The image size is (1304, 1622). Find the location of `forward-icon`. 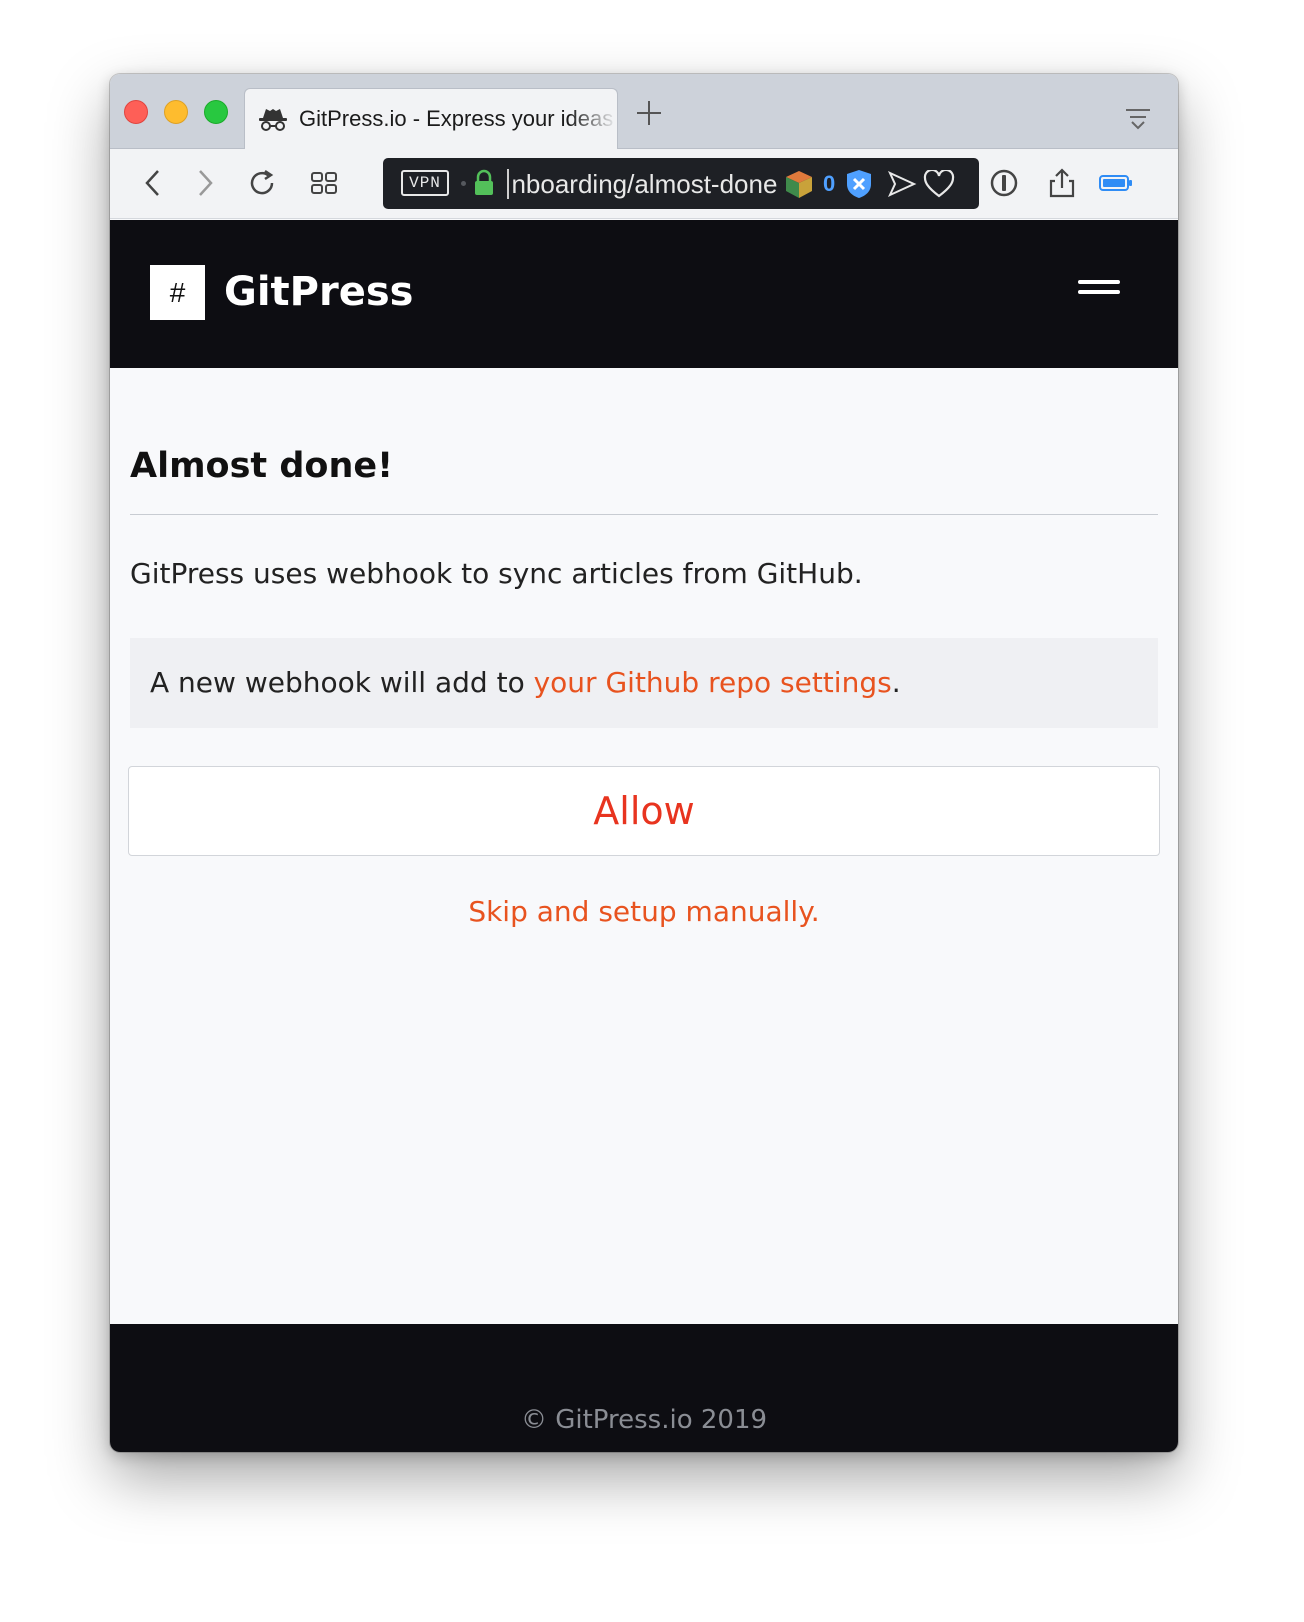

forward-icon is located at coordinates (204, 183).